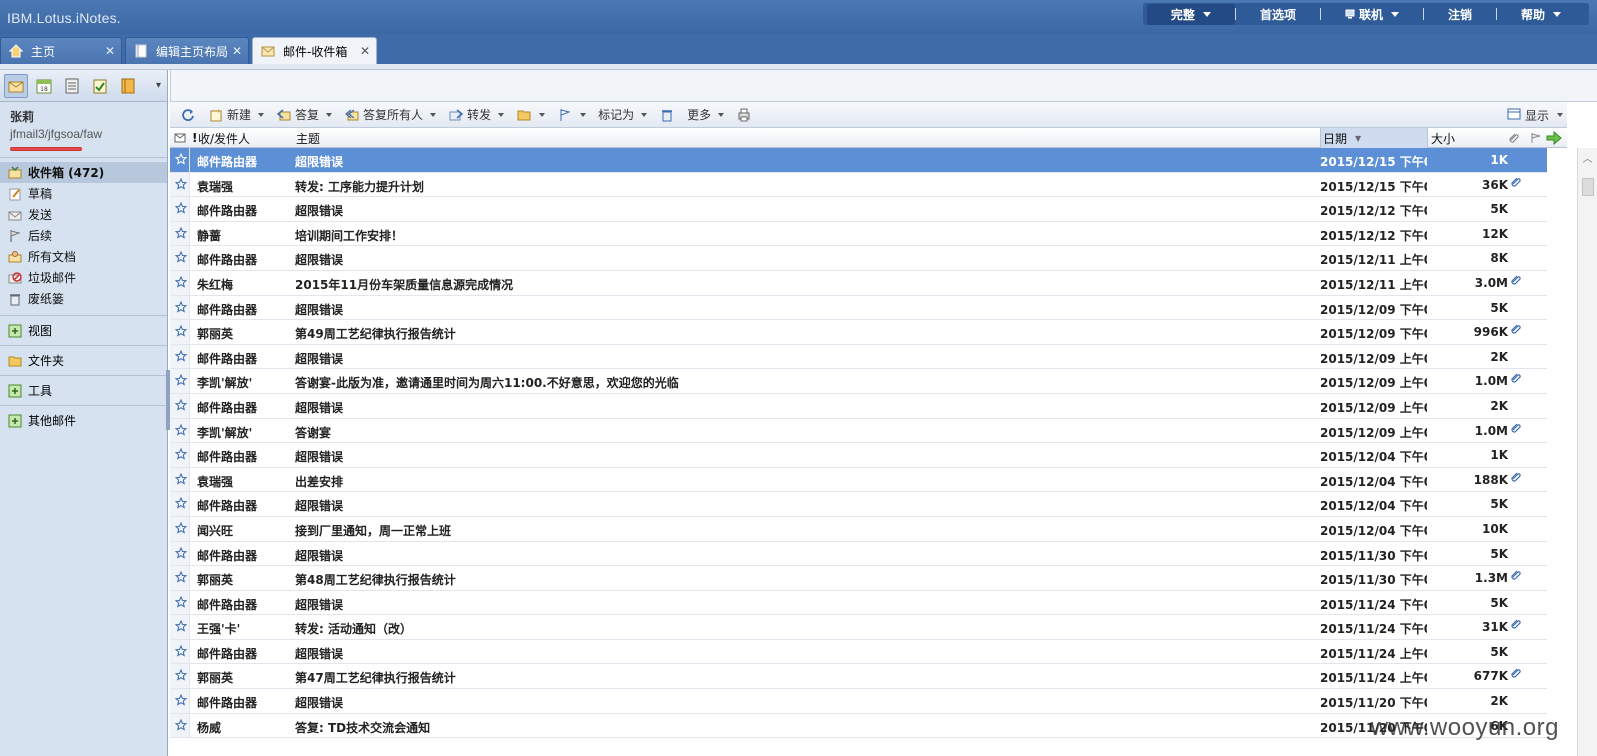  What do you see at coordinates (858, 677) in the screenshot?
I see `table-row: 郭丽英 第47周工艺纪律执行报告统计 2015/11/24 上午08:4 677K` at bounding box center [858, 677].